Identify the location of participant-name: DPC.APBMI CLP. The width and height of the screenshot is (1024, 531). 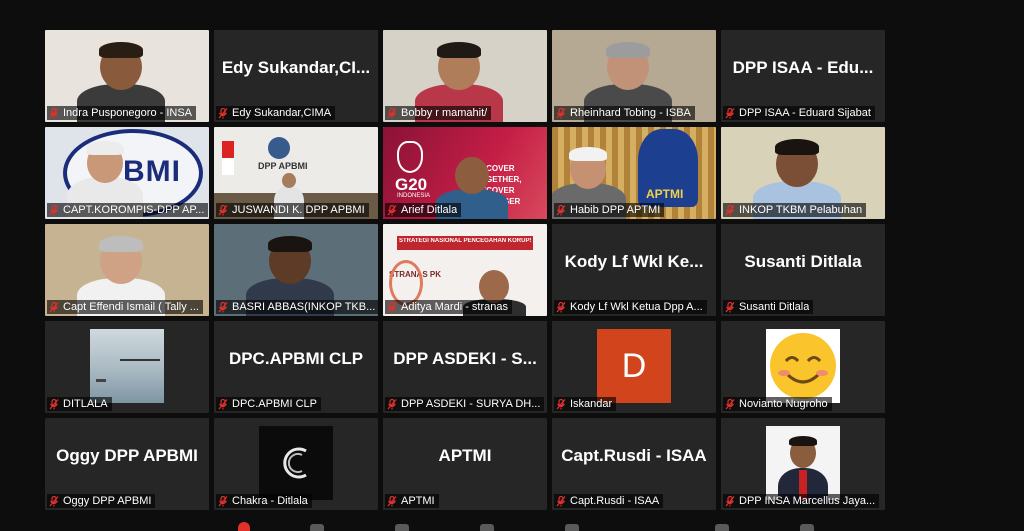
(274, 404).